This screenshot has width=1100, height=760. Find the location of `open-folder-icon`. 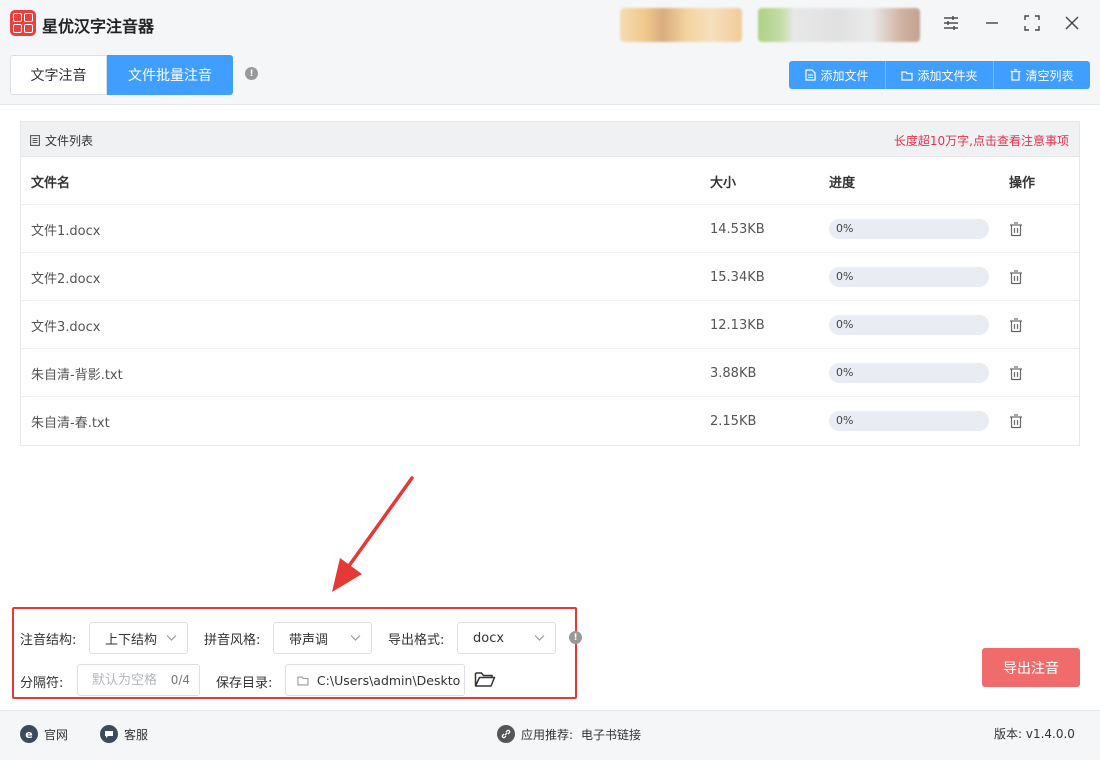

open-folder-icon is located at coordinates (485, 679).